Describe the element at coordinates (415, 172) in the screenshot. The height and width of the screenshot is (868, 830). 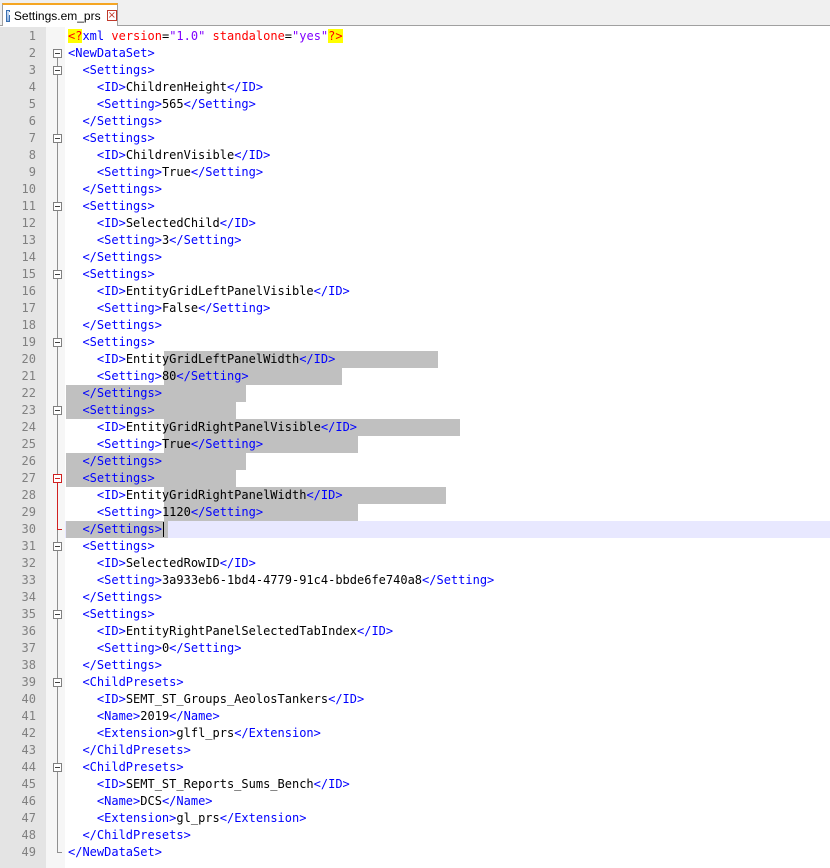
I see `code-line: 9 <Setting>True</Setting>` at that location.